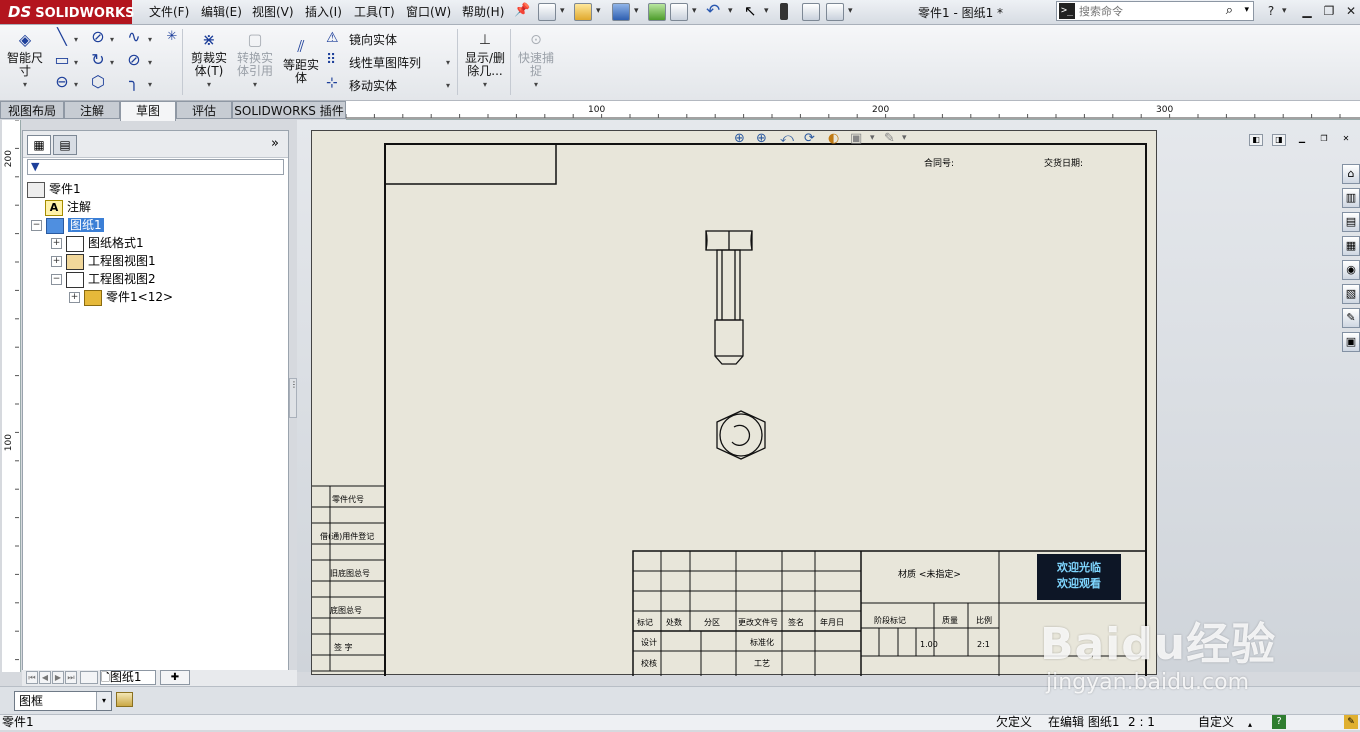 Image resolution: width=1360 pixels, height=732 pixels. I want to click on menu-insert: 插入(I), so click(323, 12).